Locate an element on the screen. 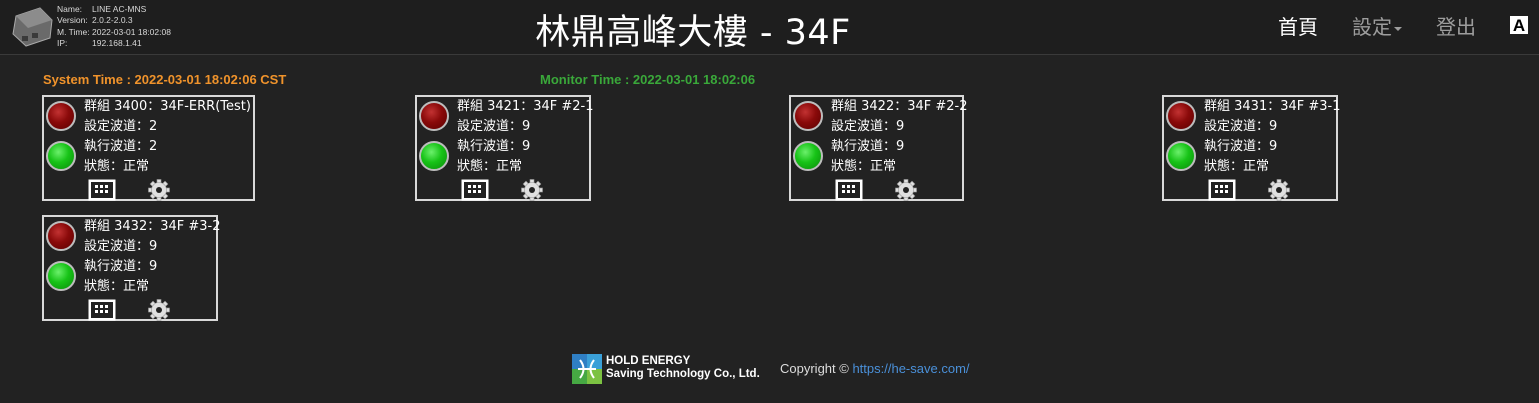 This screenshot has width=1539, height=403. company-website-link: https://he-save.com/ is located at coordinates (910, 368).